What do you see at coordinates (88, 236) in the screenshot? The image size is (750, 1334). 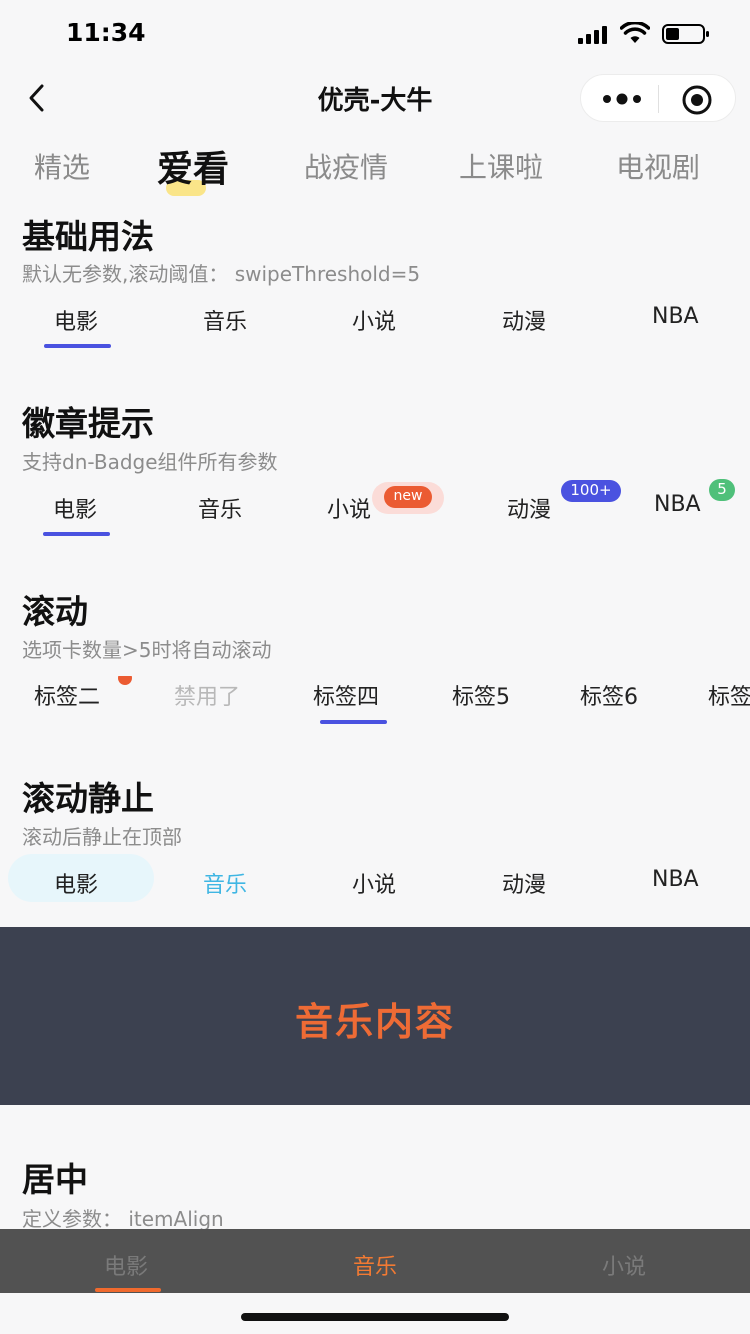 I see `section-title-basic: 基础用法` at bounding box center [88, 236].